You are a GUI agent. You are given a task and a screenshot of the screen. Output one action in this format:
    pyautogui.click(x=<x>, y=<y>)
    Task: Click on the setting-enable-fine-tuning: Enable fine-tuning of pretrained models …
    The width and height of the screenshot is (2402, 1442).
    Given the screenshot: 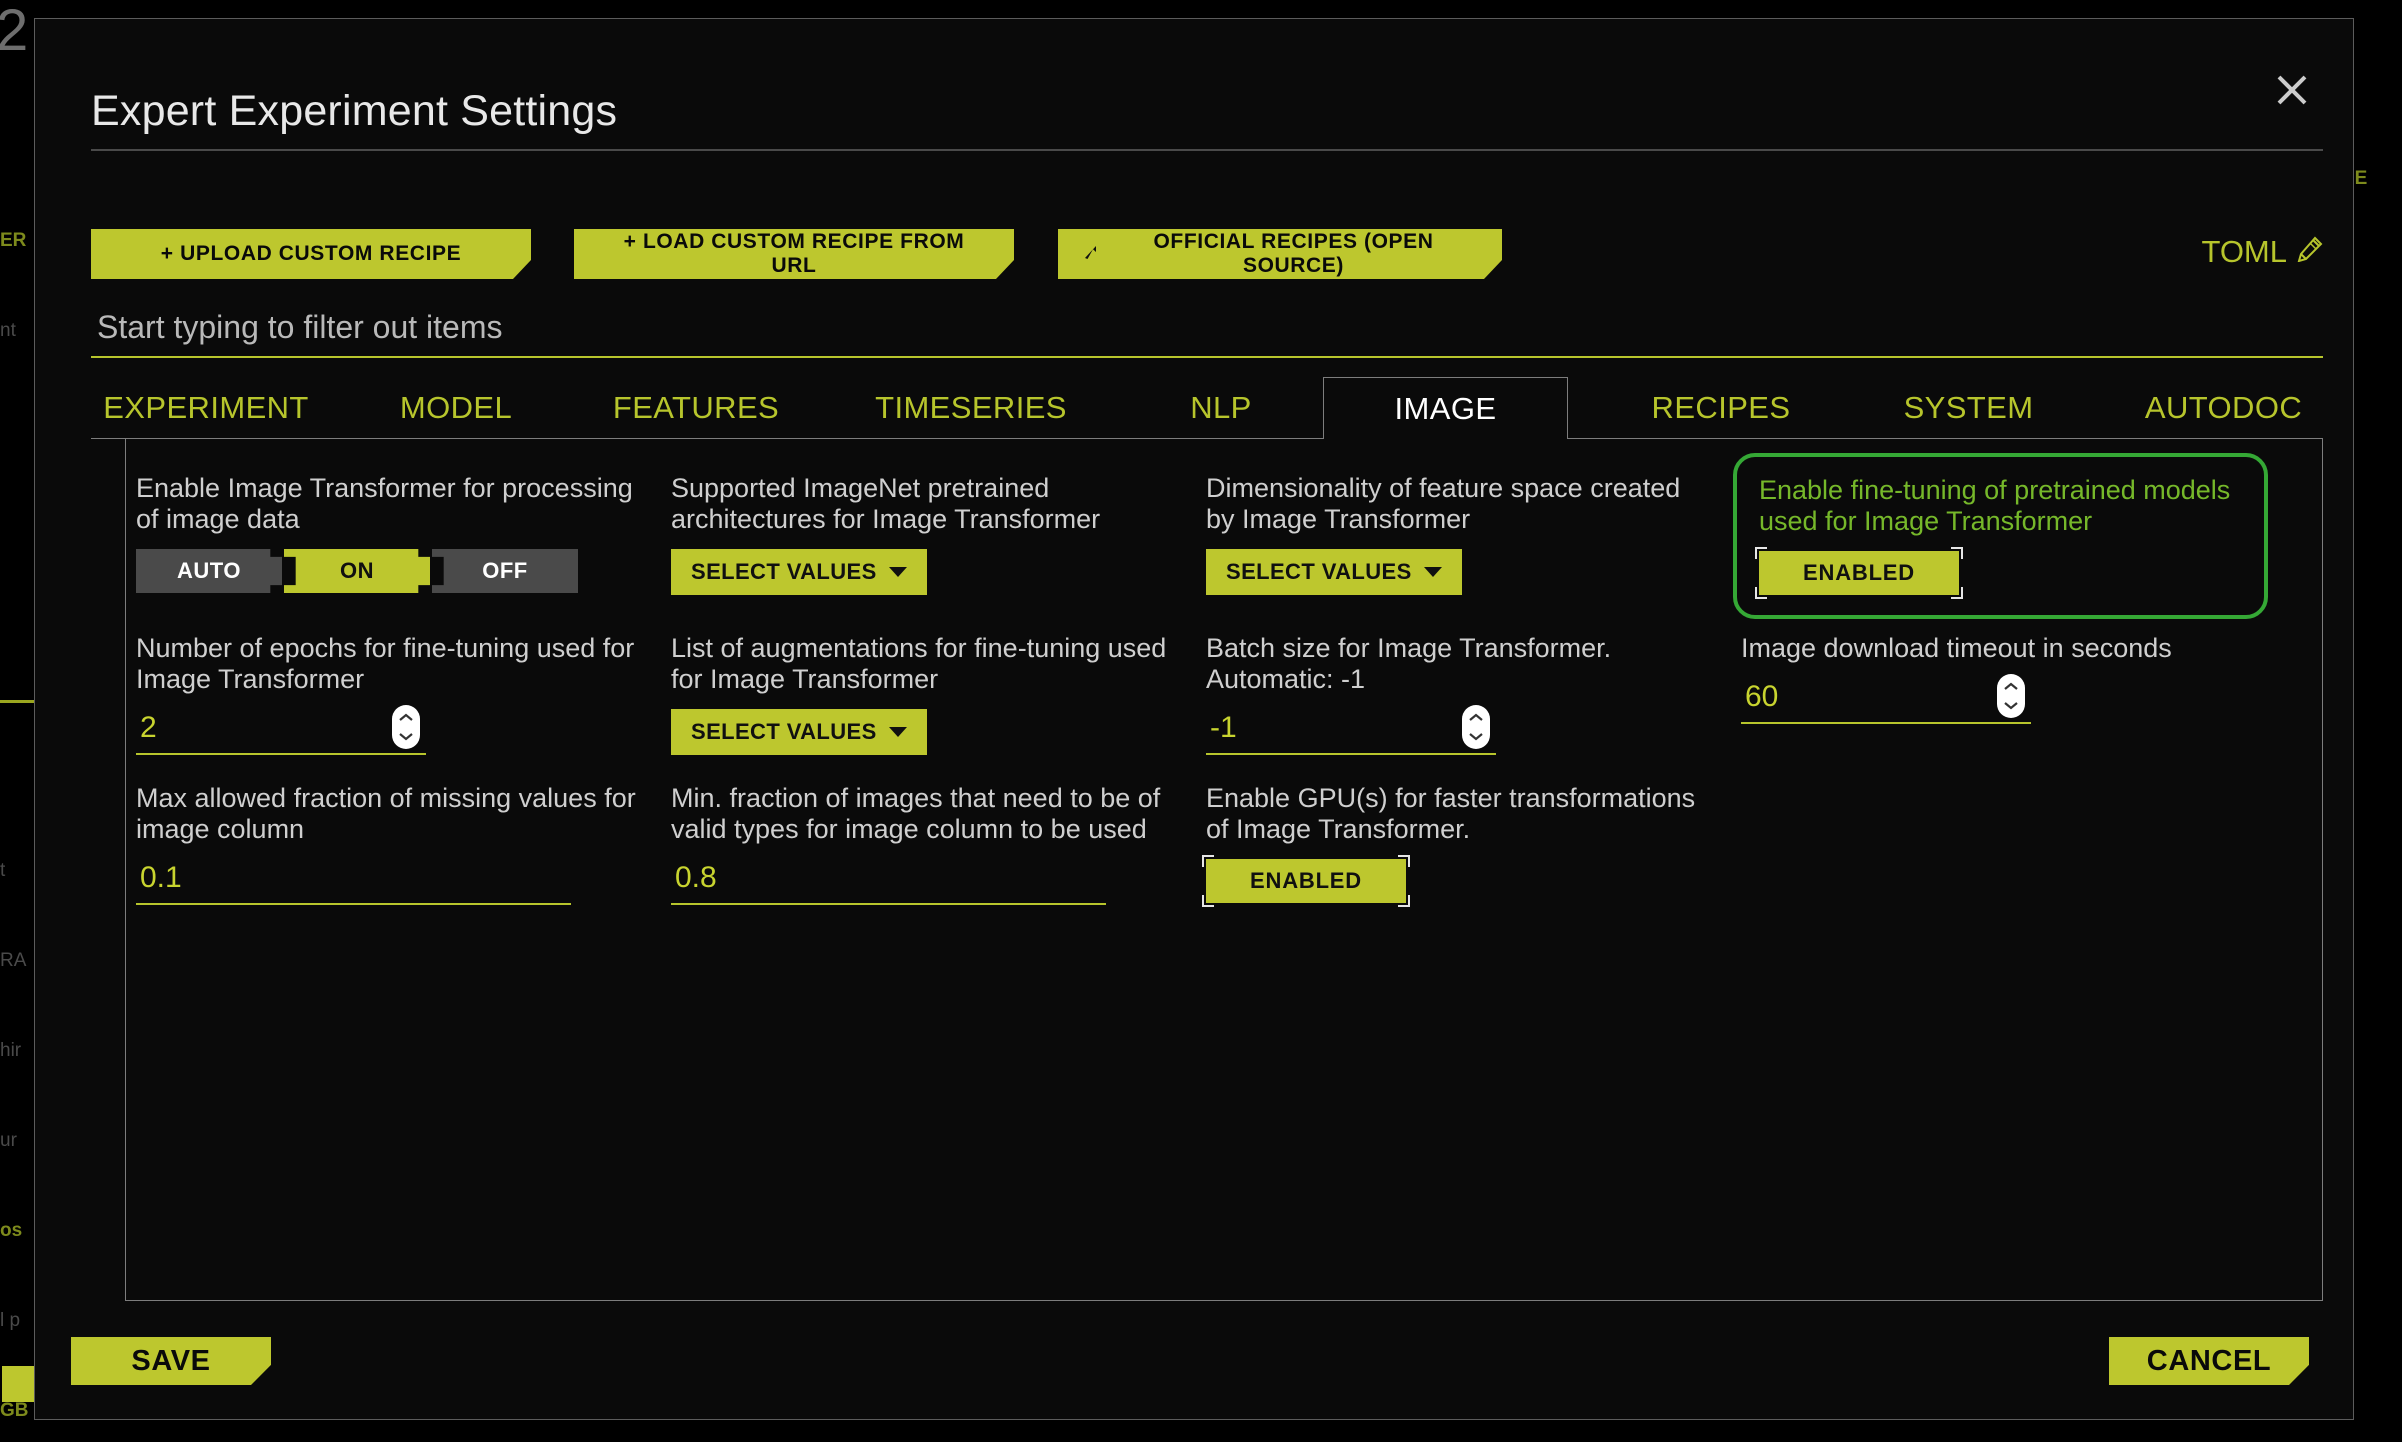 What is the action you would take?
    pyautogui.click(x=2000, y=536)
    